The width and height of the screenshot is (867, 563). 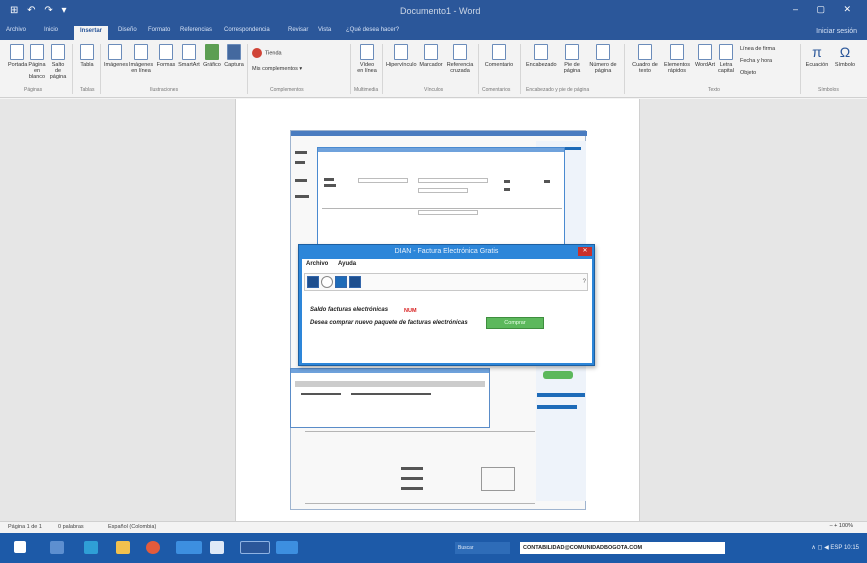 What do you see at coordinates (841, 526) in the screenshot?
I see `zoom-slider: – + 100%` at bounding box center [841, 526].